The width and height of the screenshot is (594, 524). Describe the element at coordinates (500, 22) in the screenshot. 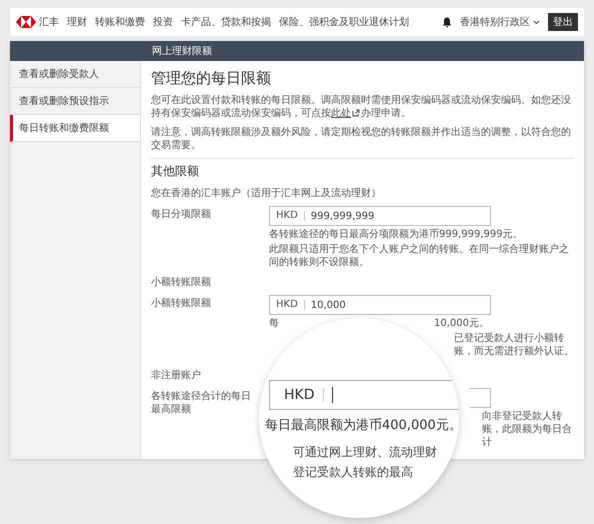

I see `region-selector: 香港特别行政区` at that location.